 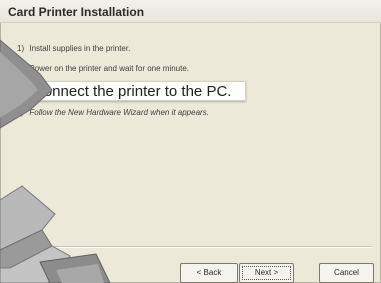 What do you see at coordinates (21, 112) in the screenshot?
I see `step-4-number: 4)` at bounding box center [21, 112].